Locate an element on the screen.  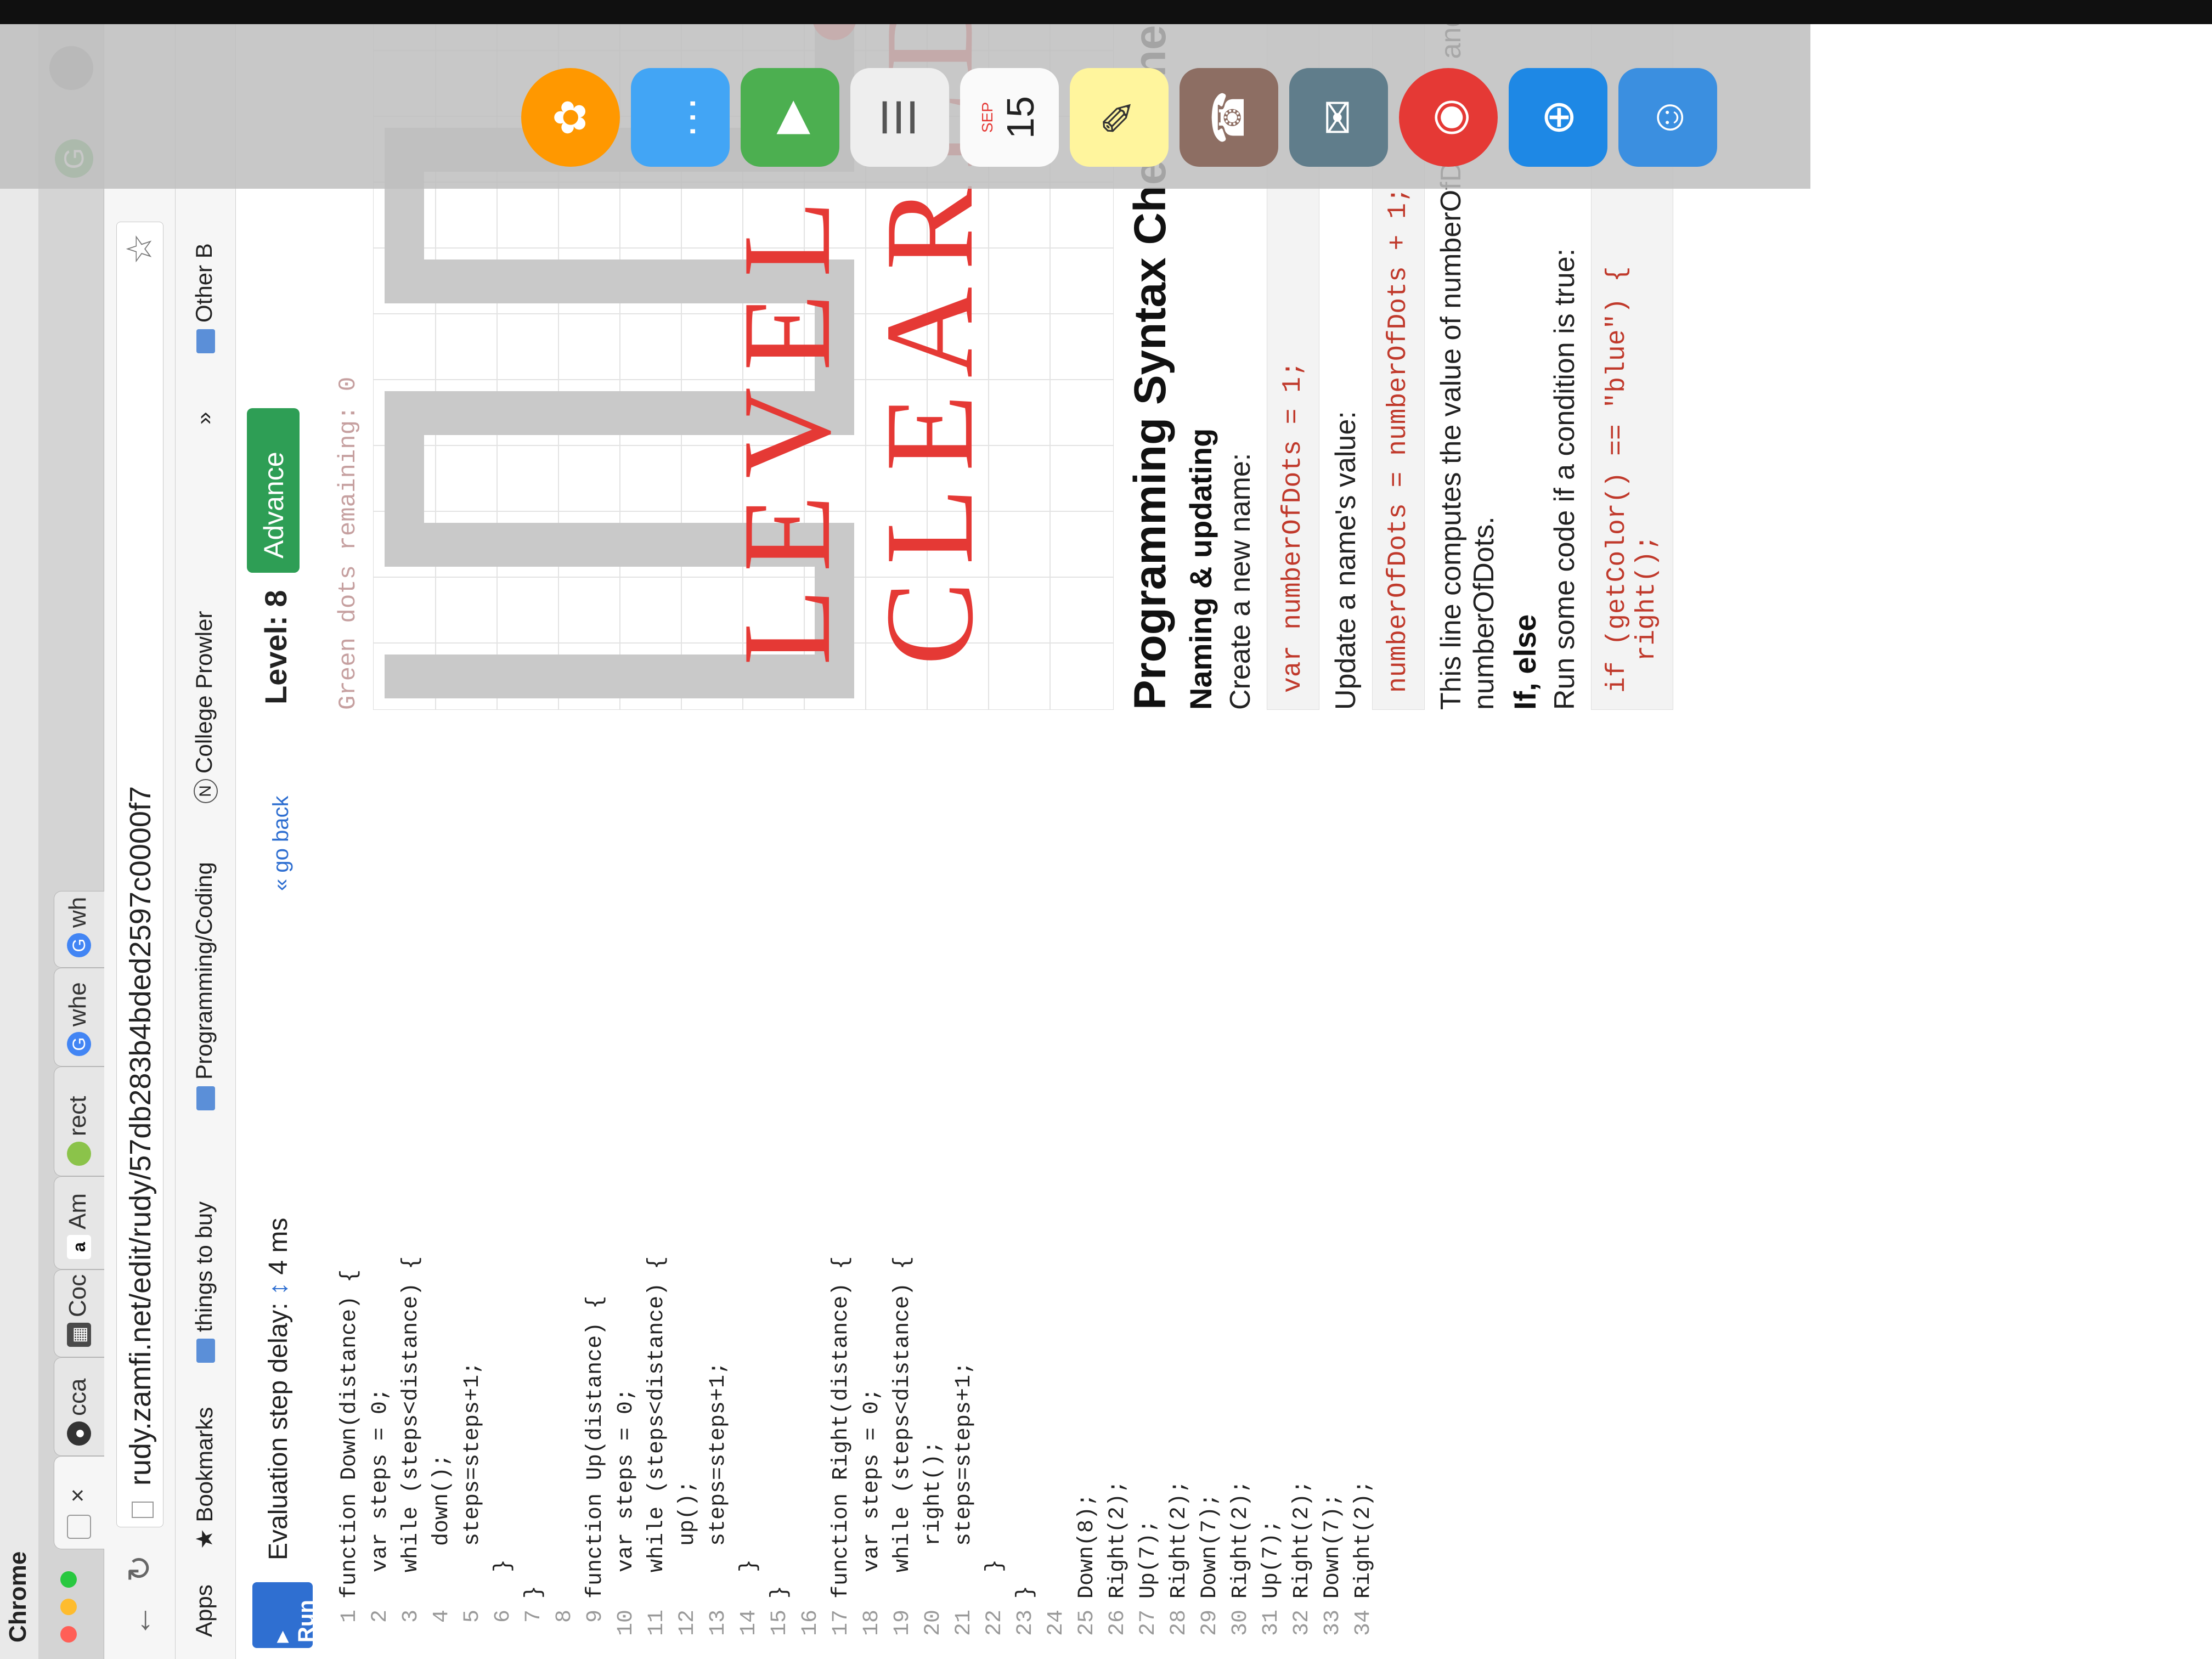
dots-remaining-status: Green dots remaining: 0 is located at coordinates (349, 543).